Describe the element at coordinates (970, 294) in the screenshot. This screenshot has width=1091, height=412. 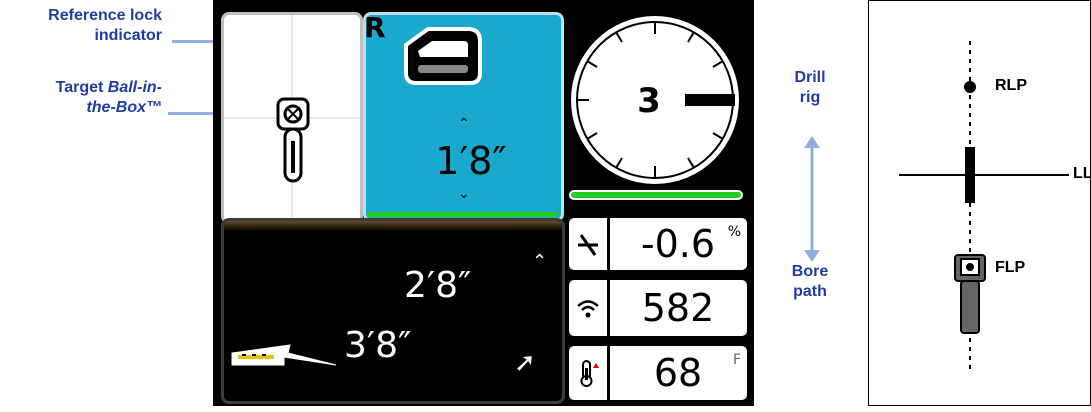
I see `transmitter-icon` at that location.